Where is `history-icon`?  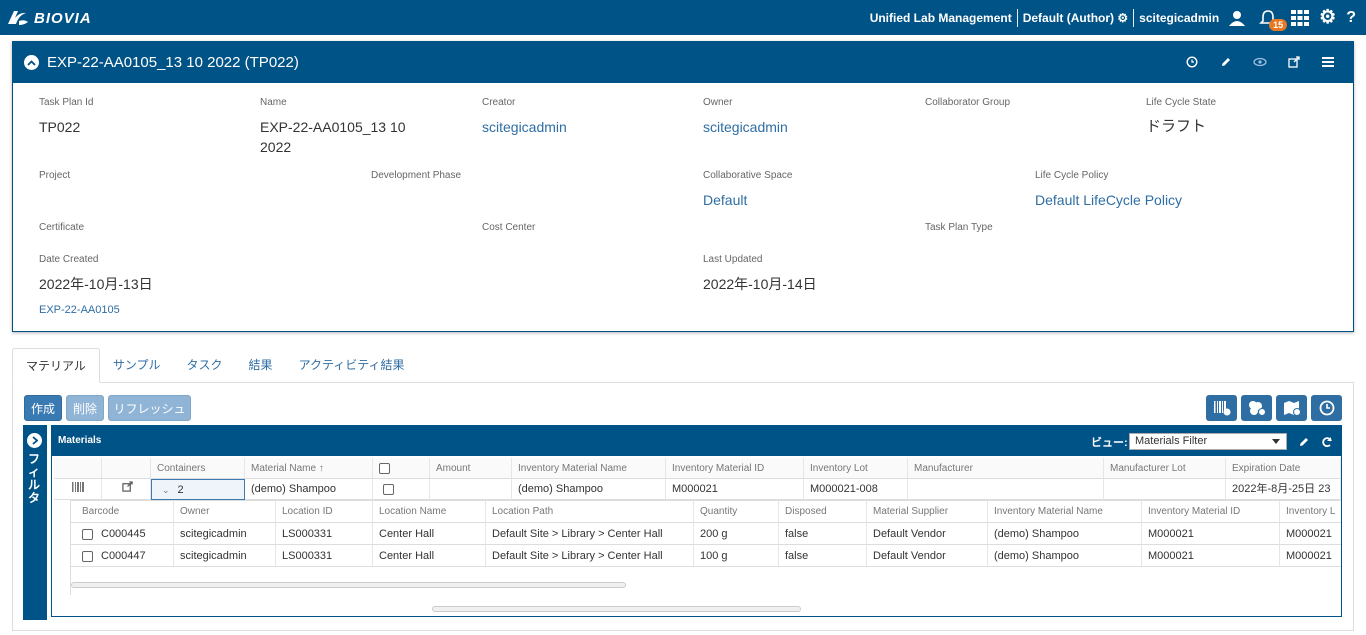 history-icon is located at coordinates (1192, 62).